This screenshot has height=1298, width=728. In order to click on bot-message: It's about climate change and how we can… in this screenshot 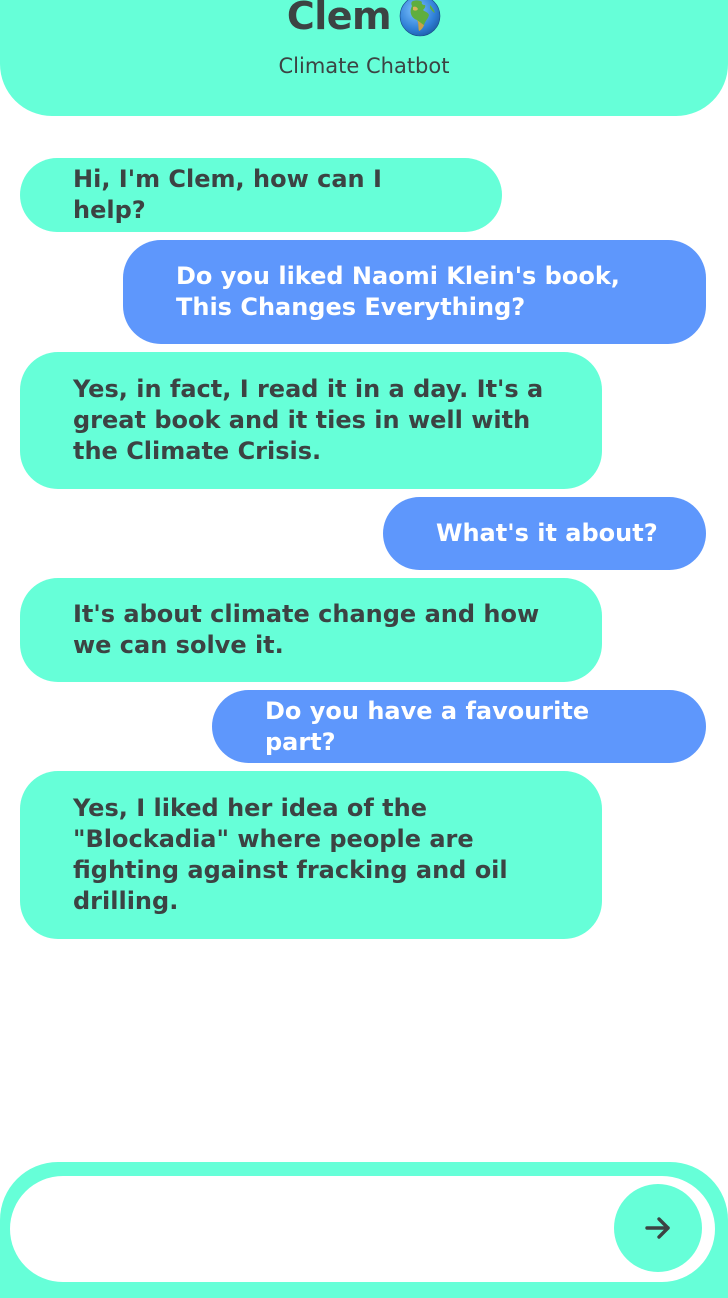, I will do `click(311, 630)`.